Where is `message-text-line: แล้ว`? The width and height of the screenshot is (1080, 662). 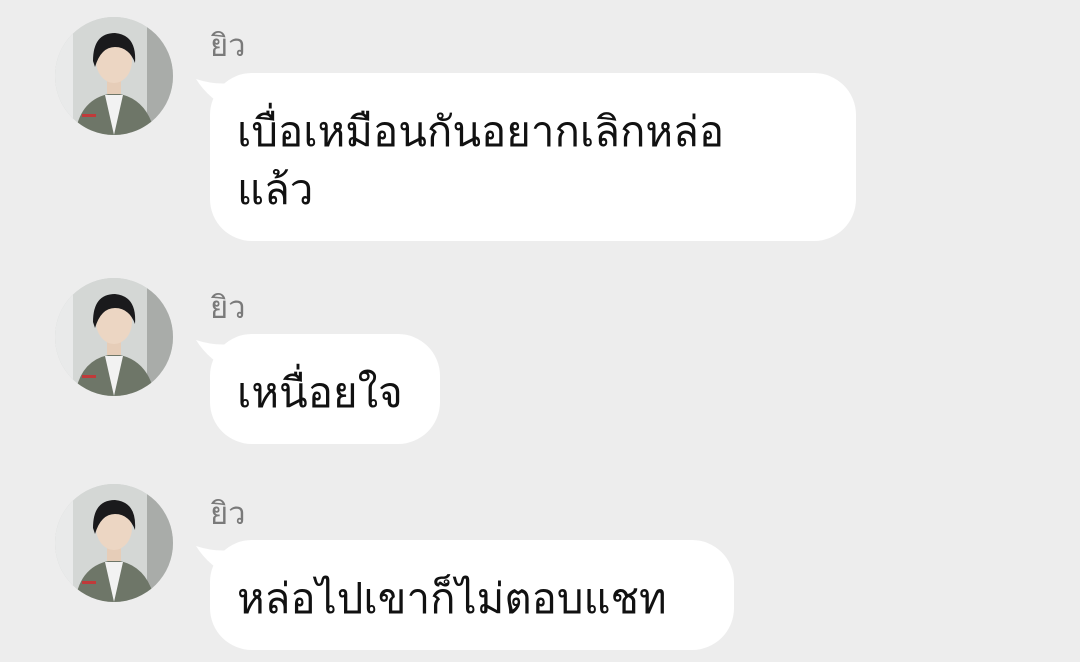 message-text-line: แล้ว is located at coordinates (275, 189).